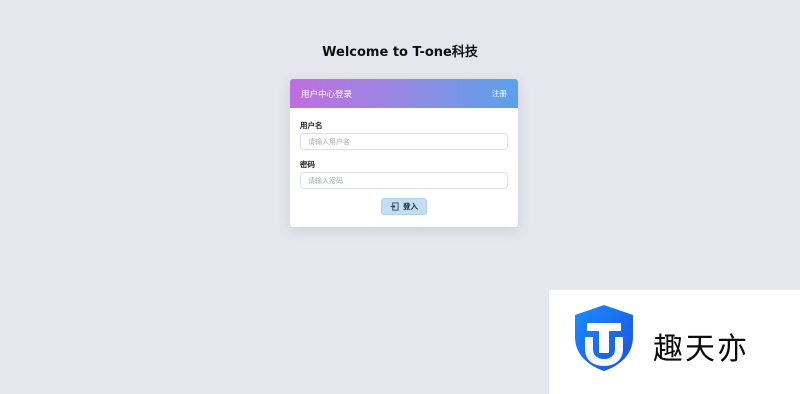 Image resolution: width=800 pixels, height=394 pixels. What do you see at coordinates (604, 338) in the screenshot?
I see `shield-logo-icon` at bounding box center [604, 338].